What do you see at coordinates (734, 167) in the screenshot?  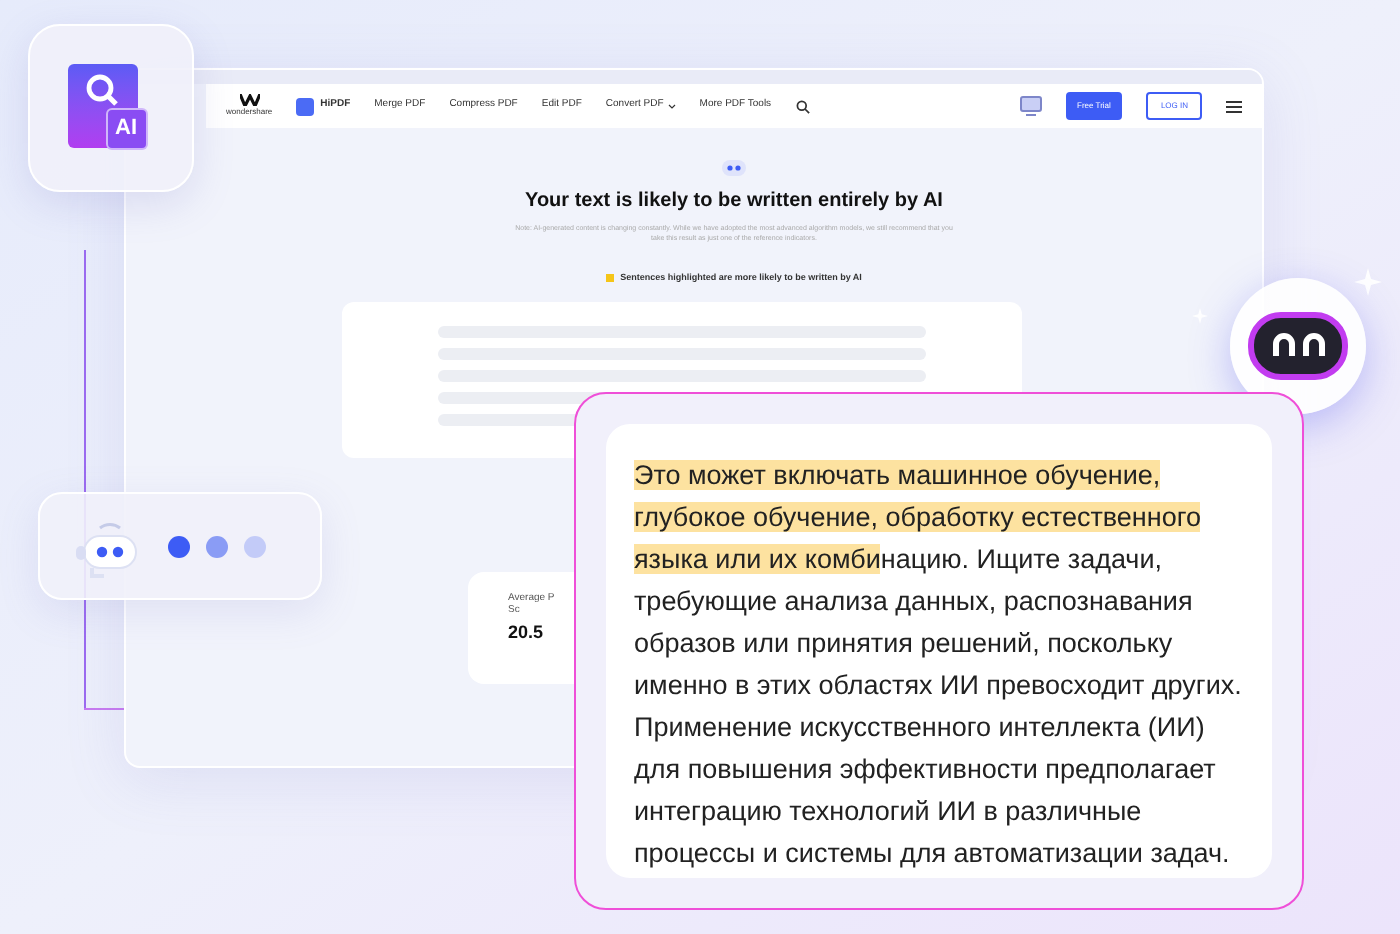 I see `robot-icon` at bounding box center [734, 167].